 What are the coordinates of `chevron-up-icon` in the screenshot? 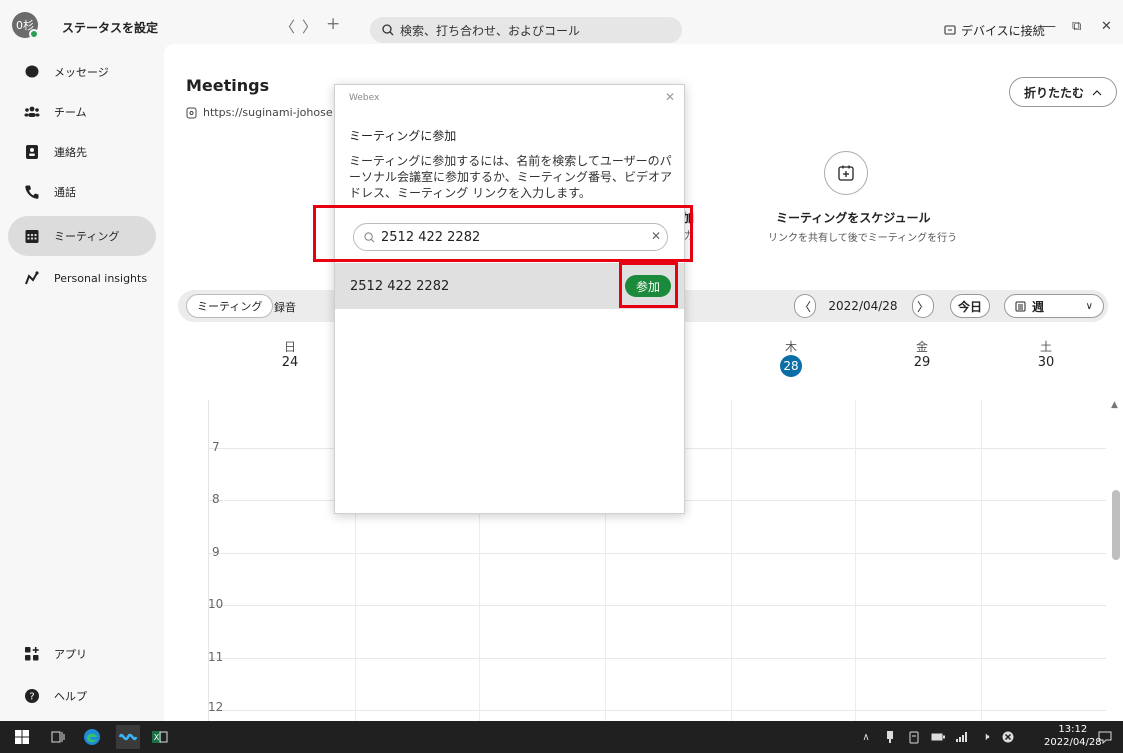 It's located at (1097, 92).